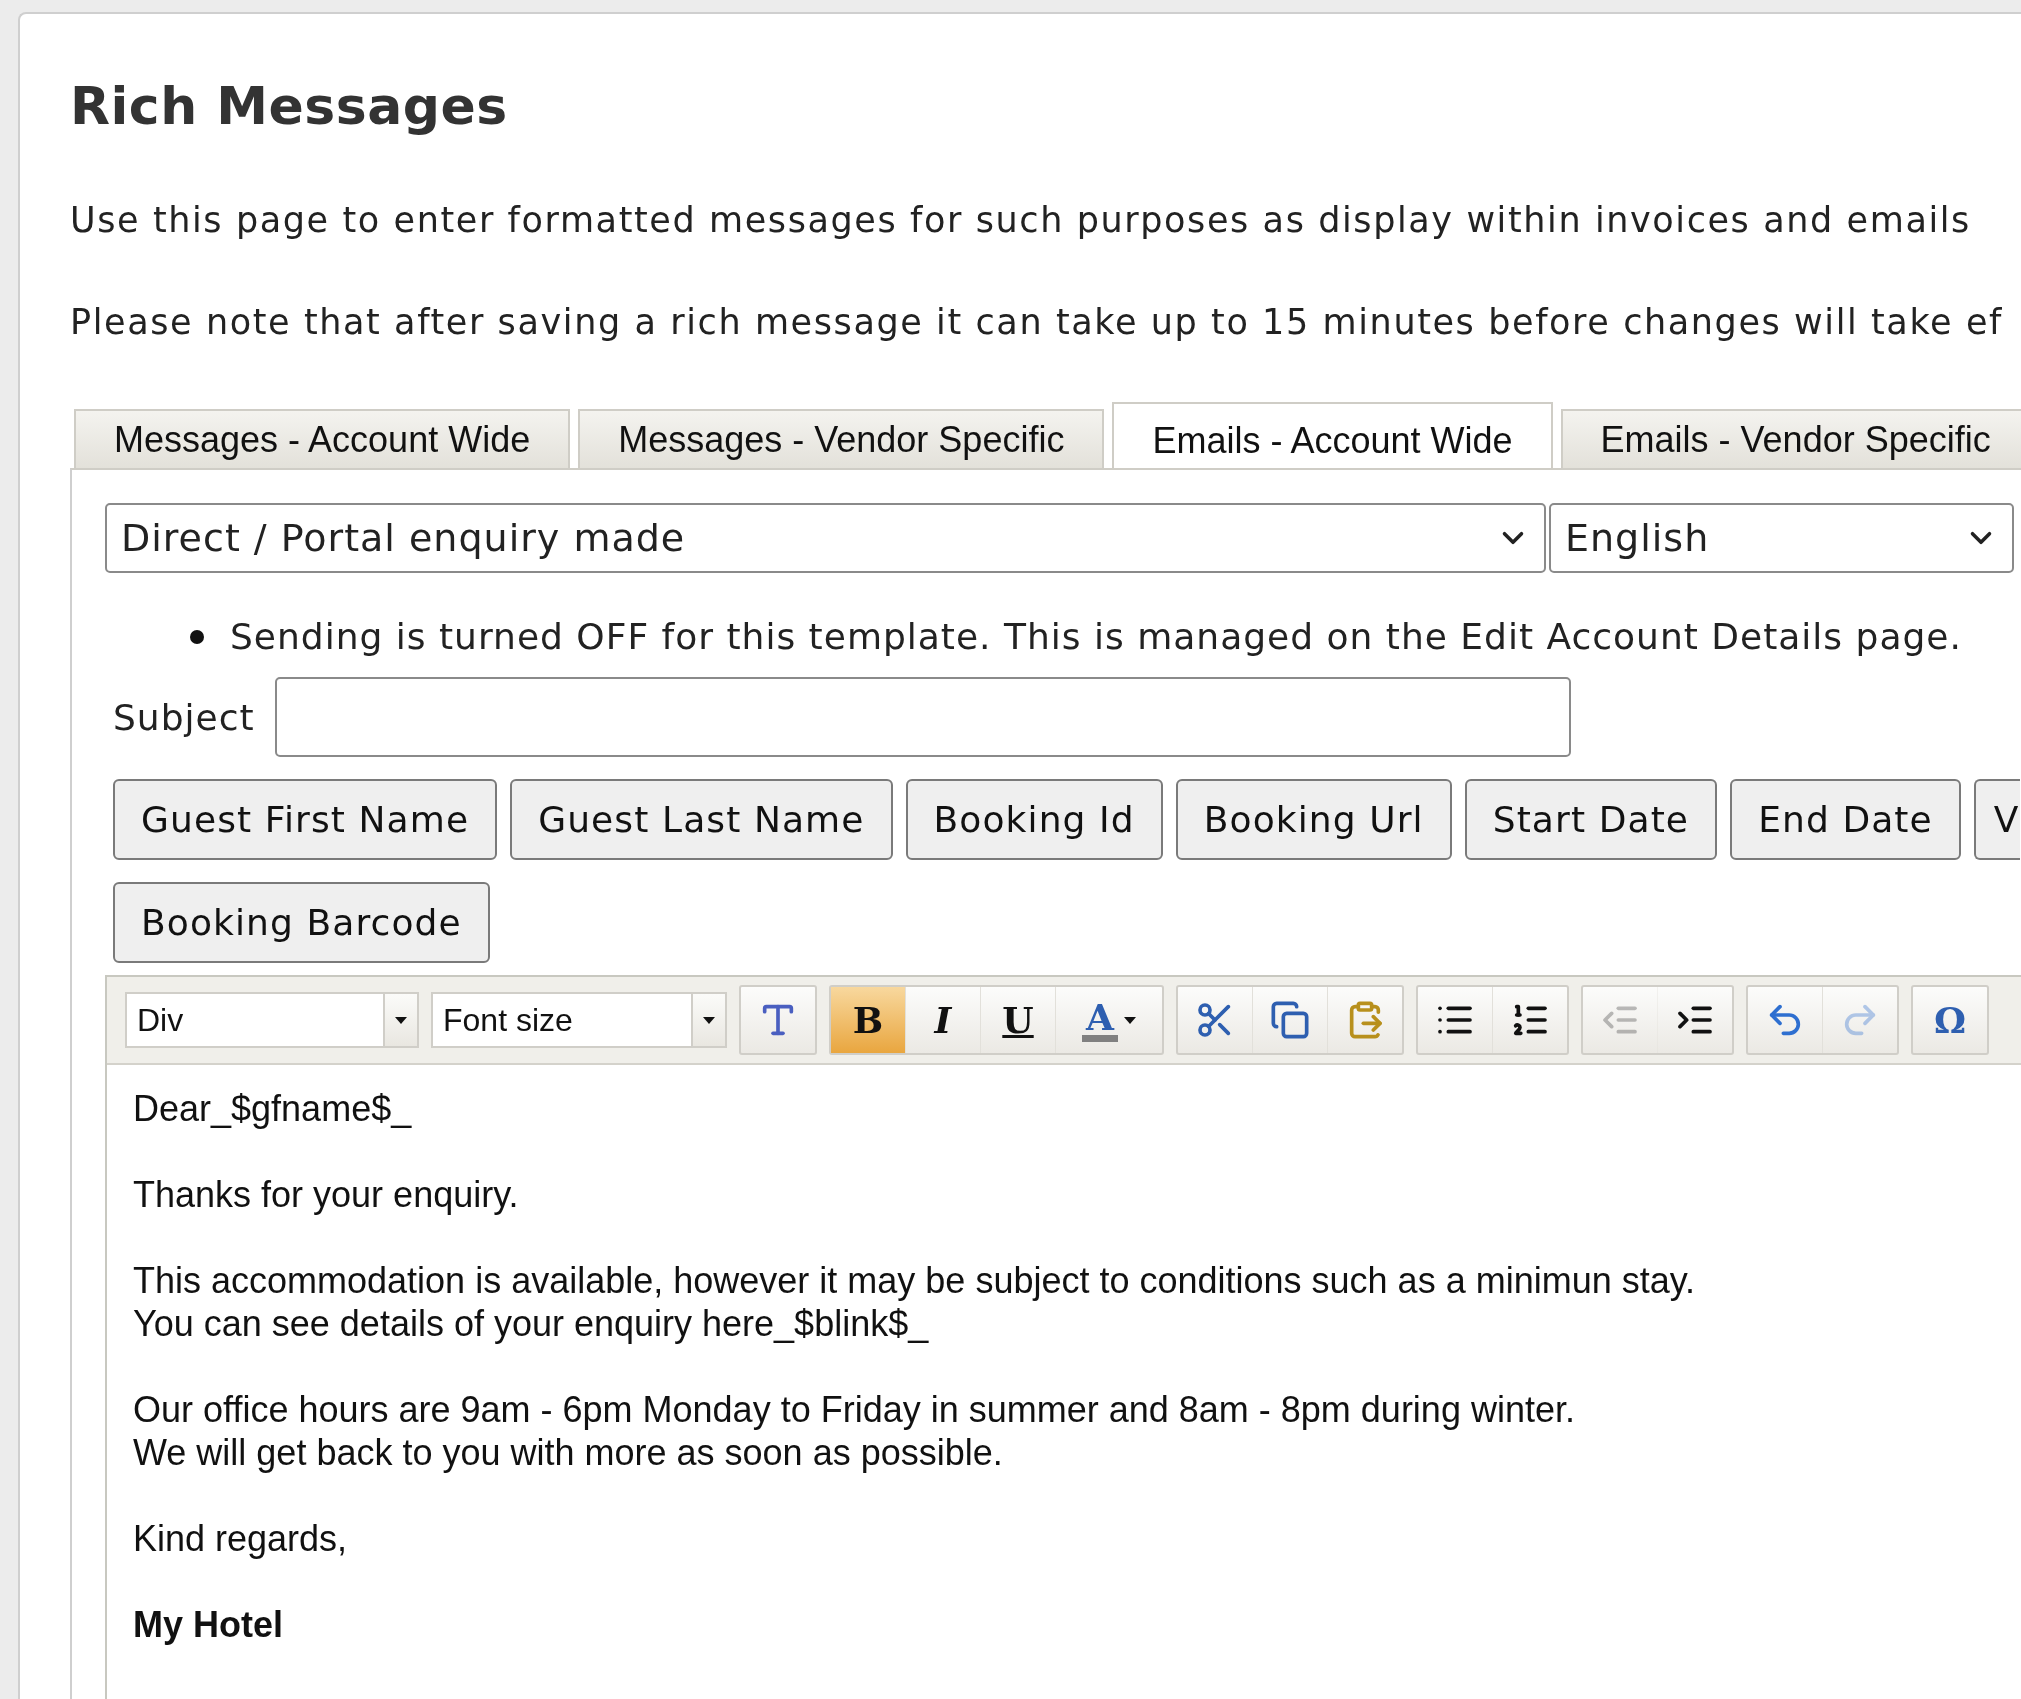 This screenshot has height=1699, width=2021. I want to click on special-character-button: Ω, so click(1950, 1020).